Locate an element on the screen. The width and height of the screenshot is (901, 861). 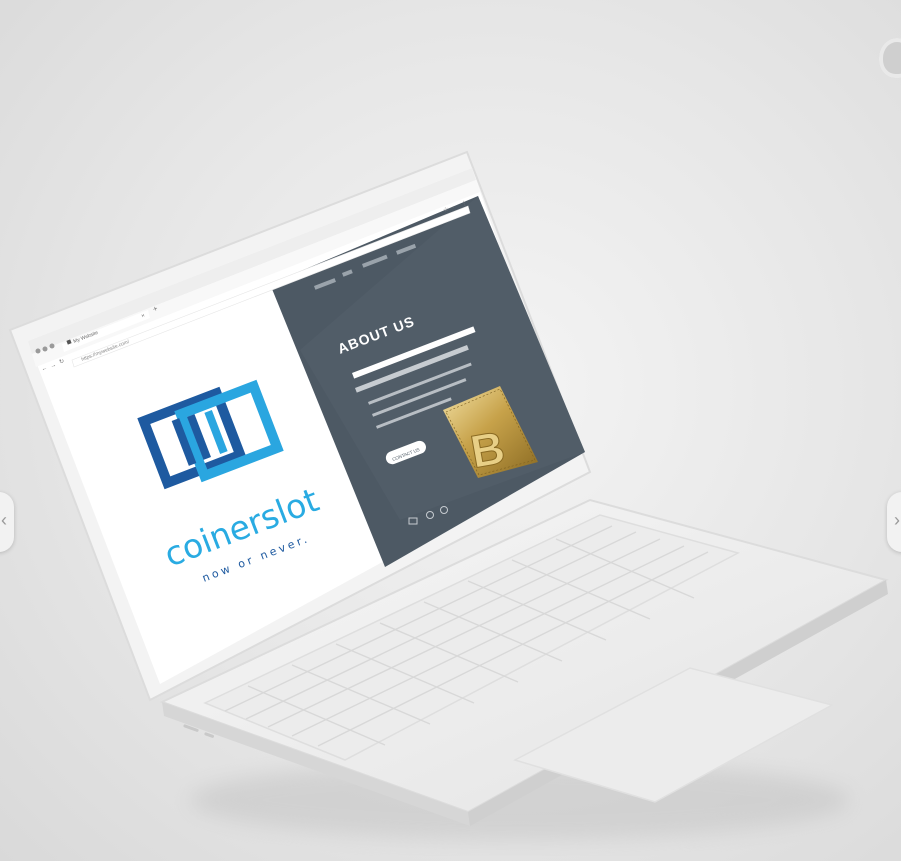
chevron-right-icon: › is located at coordinates (897, 520).